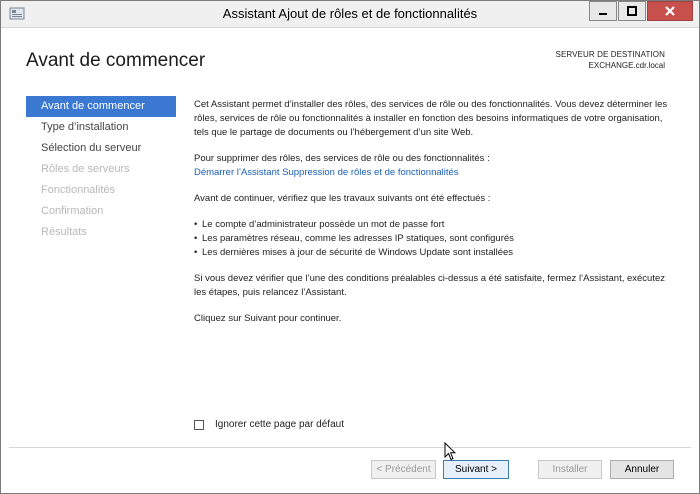 This screenshot has width=700, height=494. I want to click on ignore-page-label: Ignorer cette page par défaut, so click(279, 424).